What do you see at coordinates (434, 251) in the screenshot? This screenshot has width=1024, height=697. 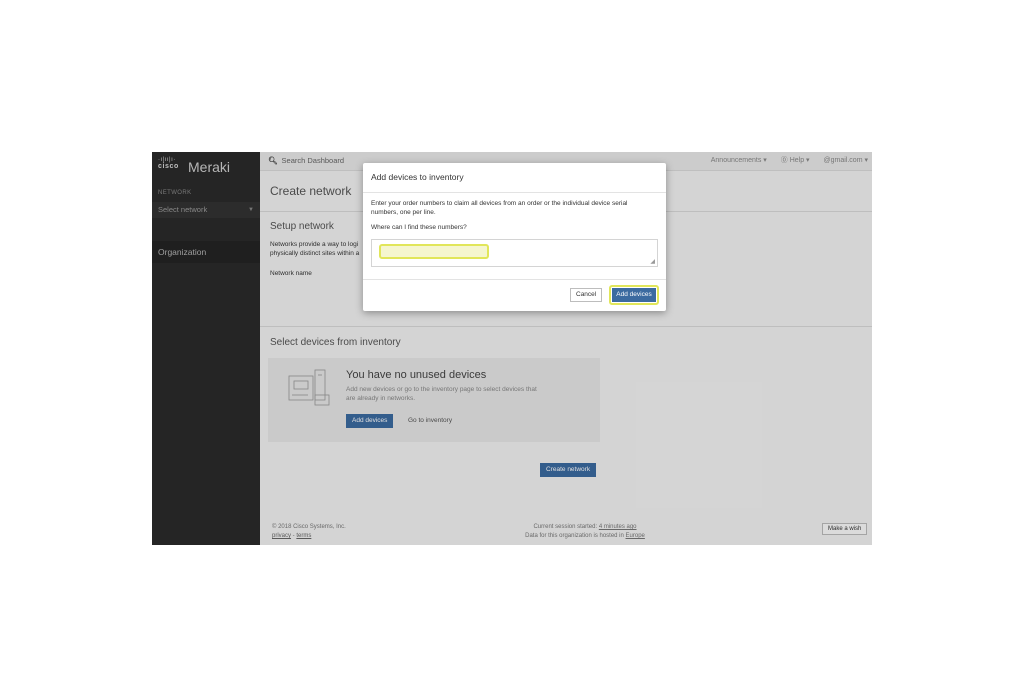 I see `textarea-highlight` at bounding box center [434, 251].